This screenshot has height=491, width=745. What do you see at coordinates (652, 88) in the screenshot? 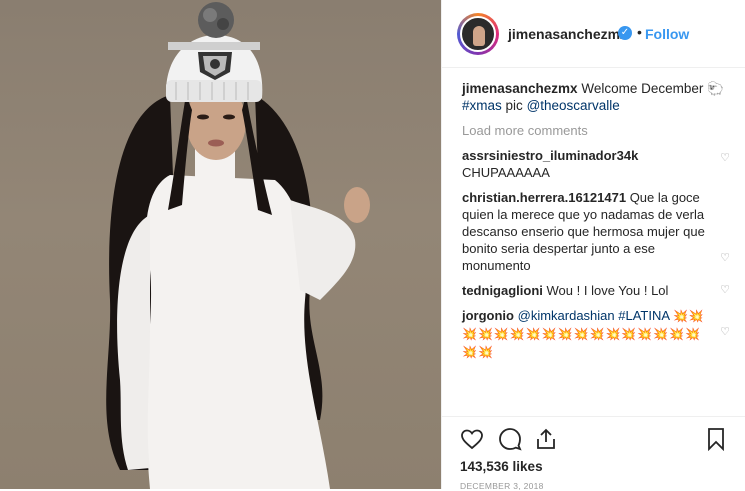
I see `caption-text: Welcome December 🐑` at bounding box center [652, 88].